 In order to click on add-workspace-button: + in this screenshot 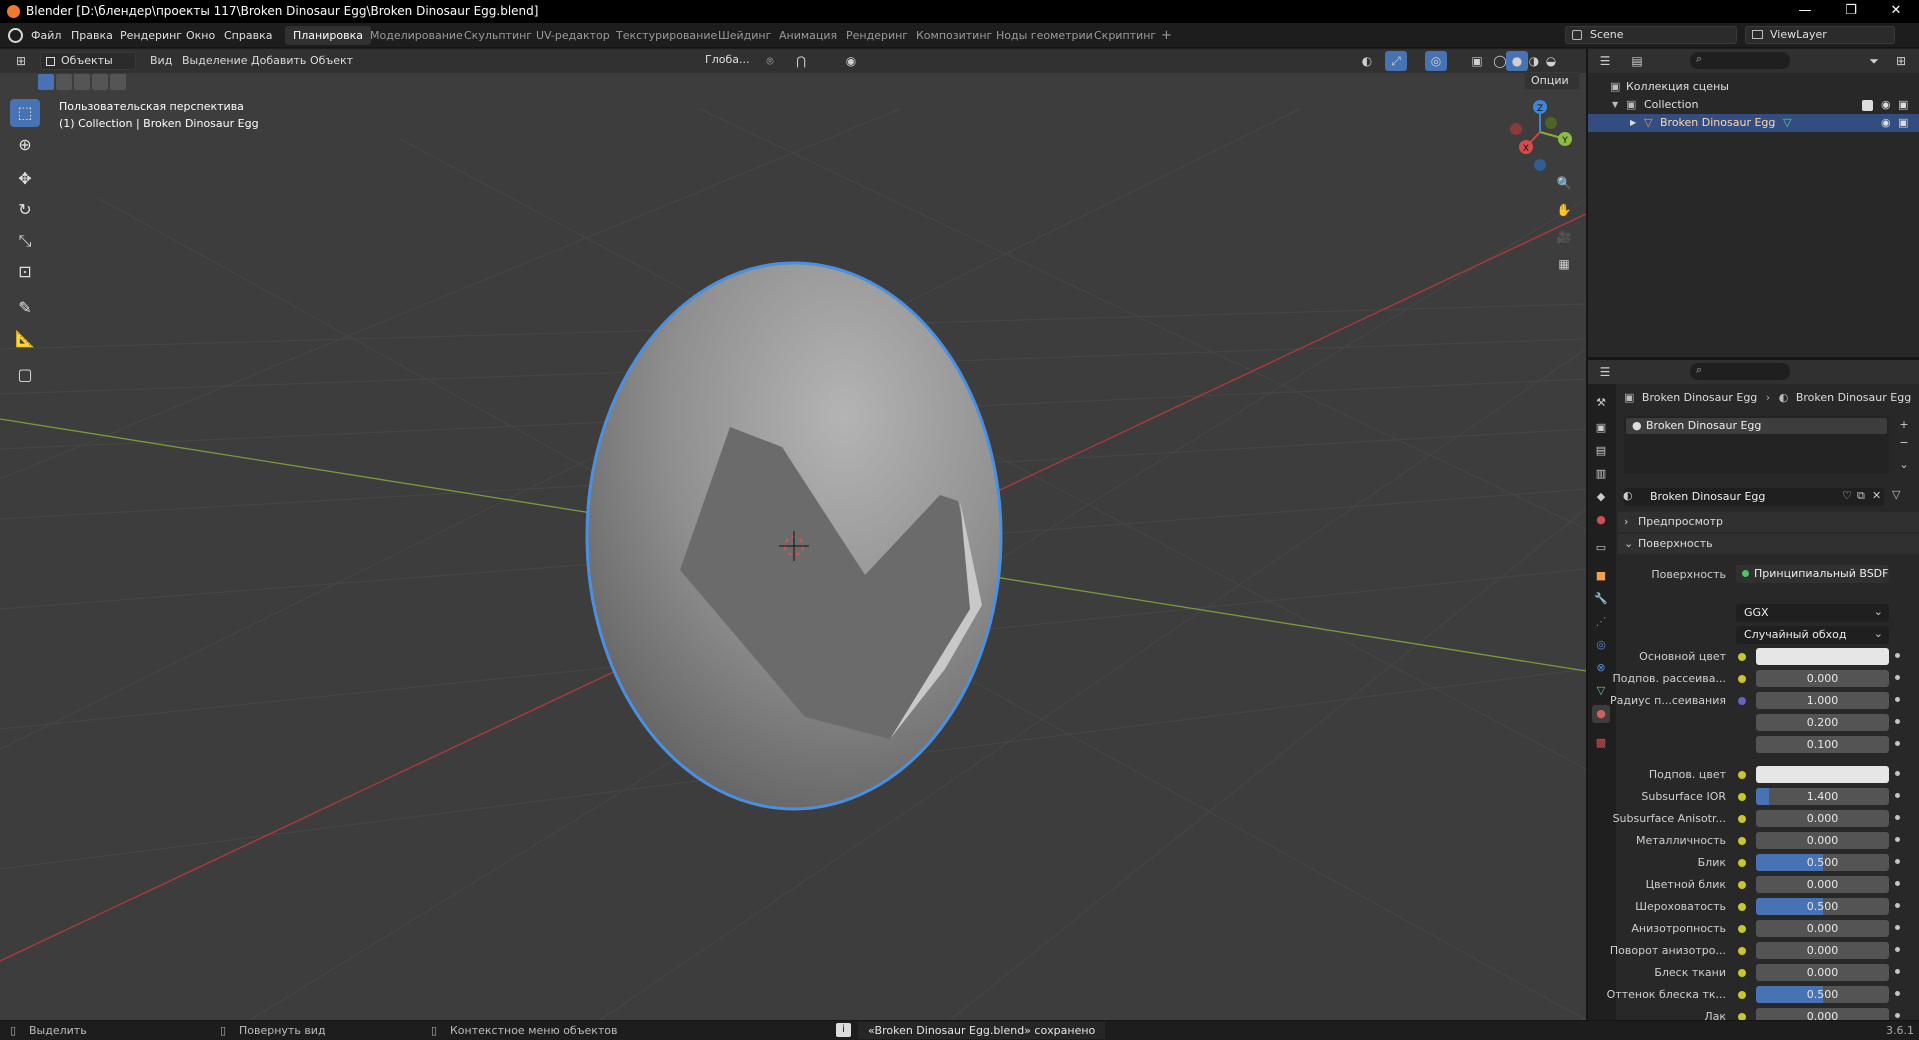, I will do `click(1166, 35)`.